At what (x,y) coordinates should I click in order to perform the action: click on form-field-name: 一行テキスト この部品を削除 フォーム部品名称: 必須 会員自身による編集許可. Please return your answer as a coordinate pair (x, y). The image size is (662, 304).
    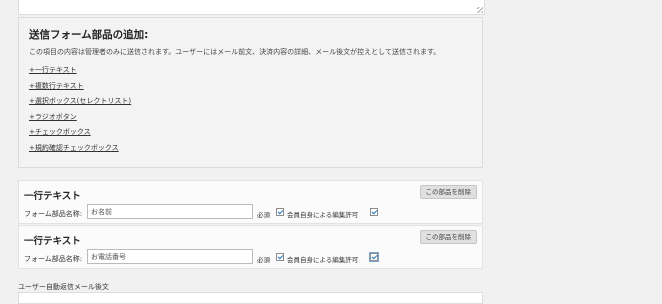
    Looking at the image, I should click on (250, 202).